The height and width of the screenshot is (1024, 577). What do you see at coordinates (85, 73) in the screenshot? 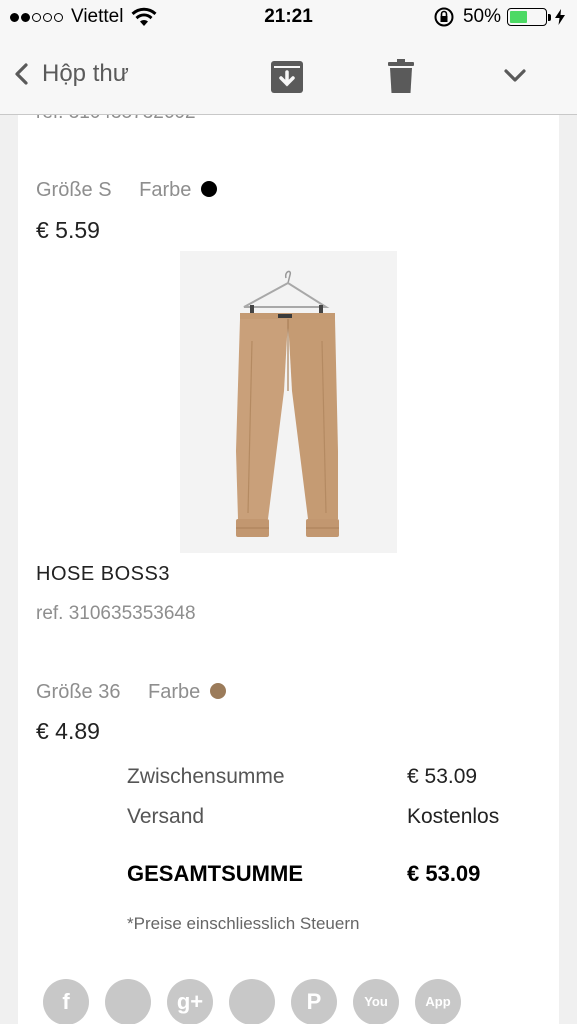
I see `back-label: Hộp thư` at bounding box center [85, 73].